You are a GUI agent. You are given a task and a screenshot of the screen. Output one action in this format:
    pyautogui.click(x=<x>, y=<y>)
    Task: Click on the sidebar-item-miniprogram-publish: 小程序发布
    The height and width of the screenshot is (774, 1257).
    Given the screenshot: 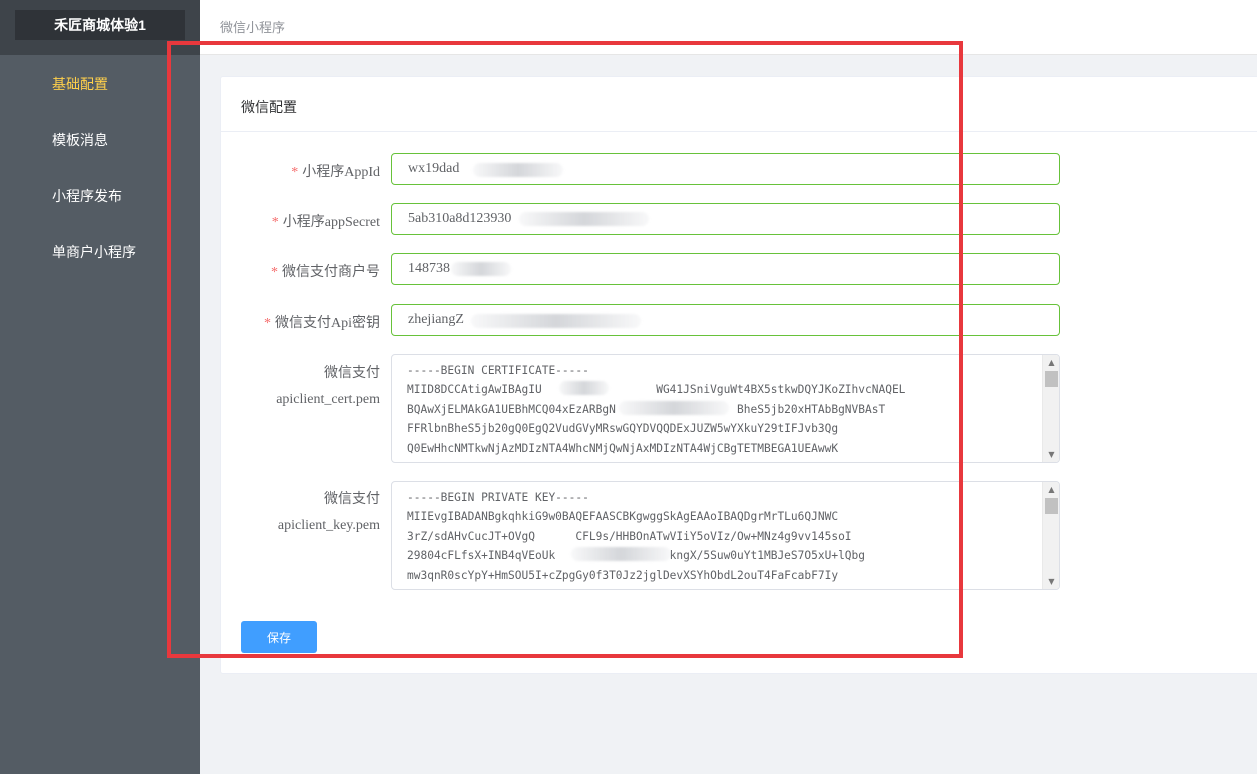 What is the action you would take?
    pyautogui.click(x=100, y=196)
    